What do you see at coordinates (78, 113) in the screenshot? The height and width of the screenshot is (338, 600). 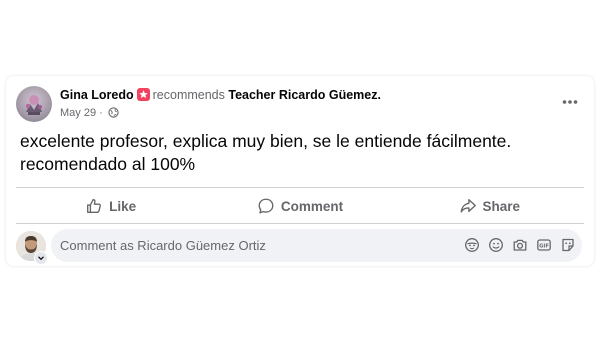 I see `post-date: May 29` at bounding box center [78, 113].